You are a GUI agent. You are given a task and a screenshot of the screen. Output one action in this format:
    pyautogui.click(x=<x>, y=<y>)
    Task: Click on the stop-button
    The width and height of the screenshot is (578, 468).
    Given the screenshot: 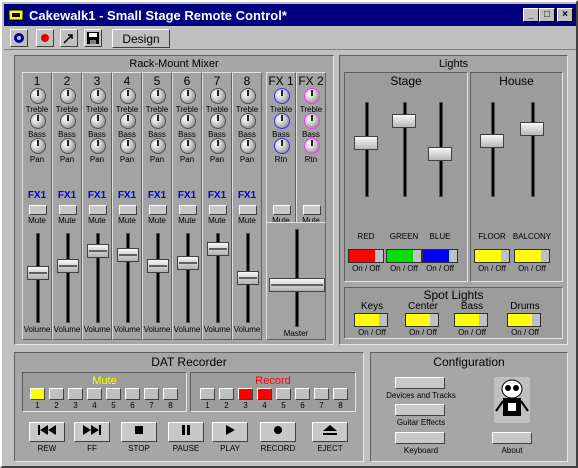 What is the action you would take?
    pyautogui.click(x=139, y=432)
    